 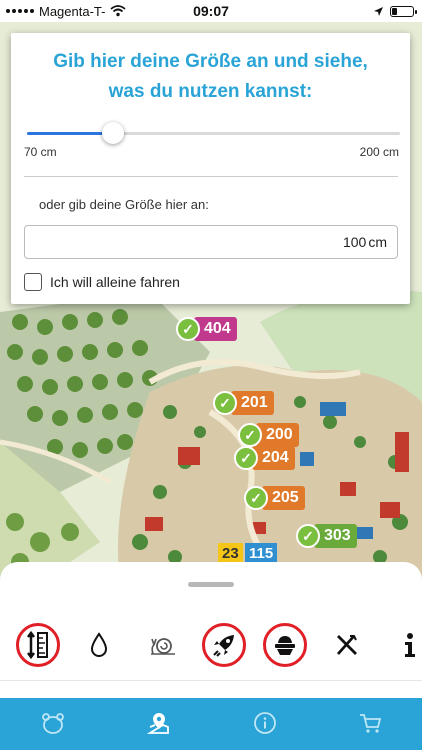 I want to click on ride-marker: ✓ 200, so click(x=268, y=435).